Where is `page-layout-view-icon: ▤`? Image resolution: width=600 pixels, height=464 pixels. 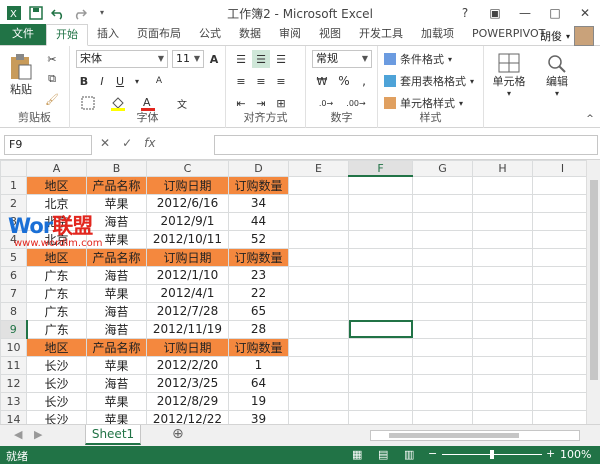
page-layout-view-icon: ▤ is located at coordinates (383, 454).